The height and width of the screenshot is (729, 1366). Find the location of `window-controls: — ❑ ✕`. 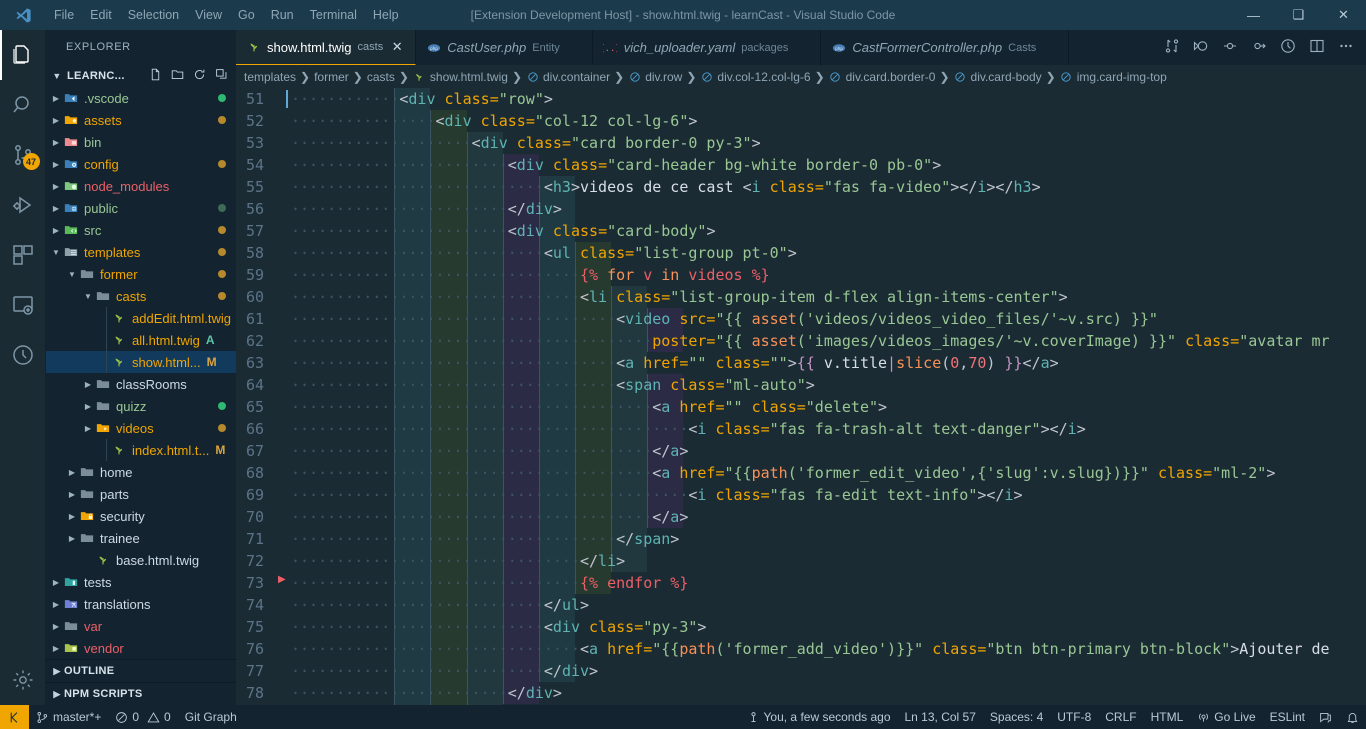

window-controls: — ❑ ✕ is located at coordinates (1298, 15).